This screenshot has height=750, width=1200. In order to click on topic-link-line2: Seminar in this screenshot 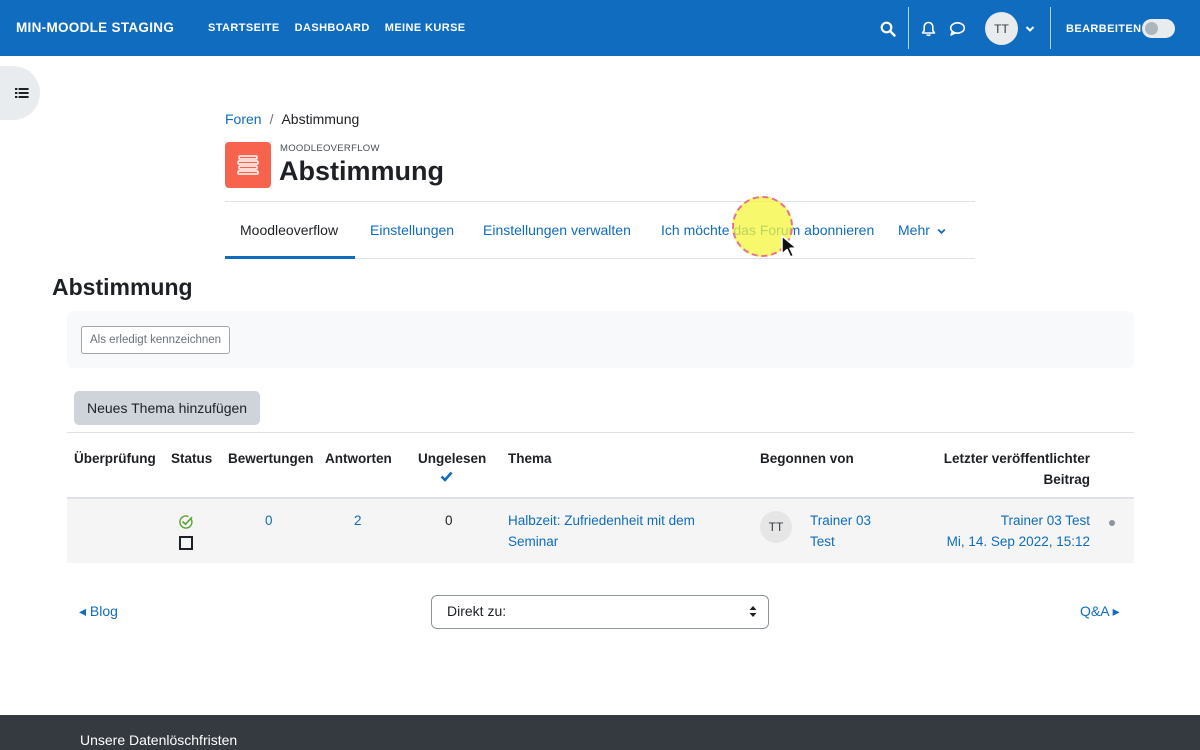, I will do `click(533, 541)`.